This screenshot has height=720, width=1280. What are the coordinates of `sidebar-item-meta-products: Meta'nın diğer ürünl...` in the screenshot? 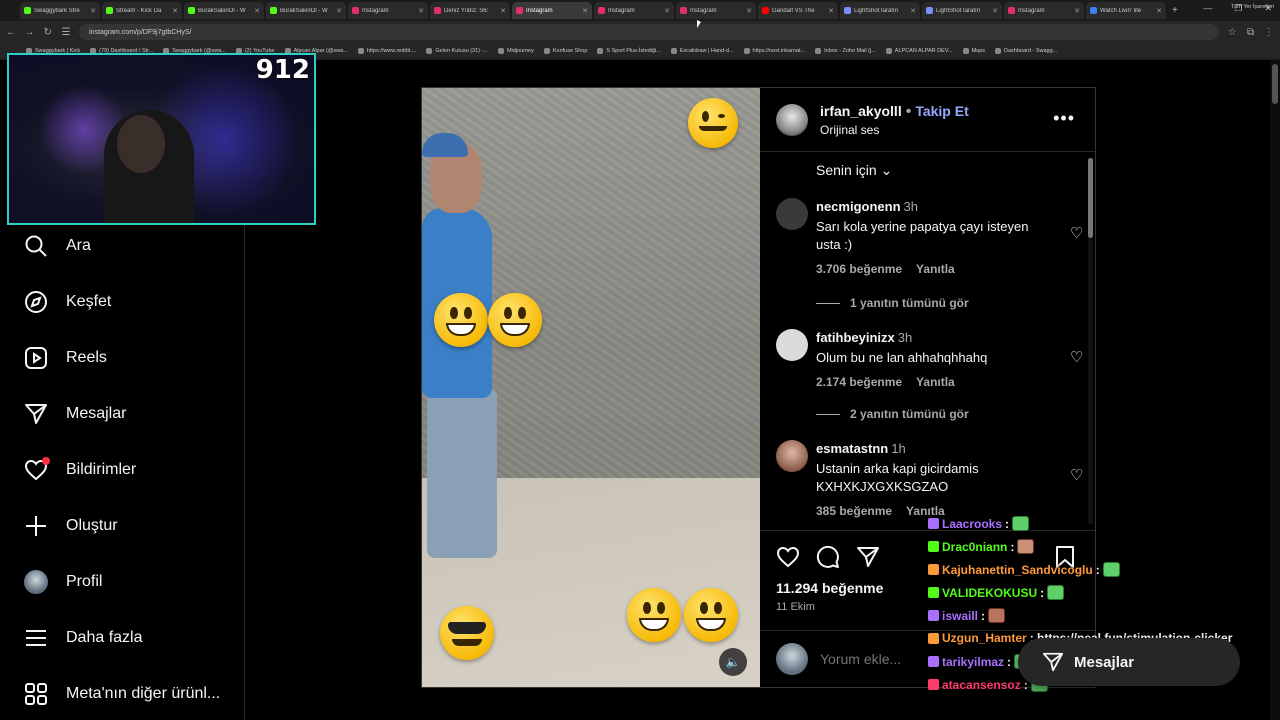 It's located at (122, 694).